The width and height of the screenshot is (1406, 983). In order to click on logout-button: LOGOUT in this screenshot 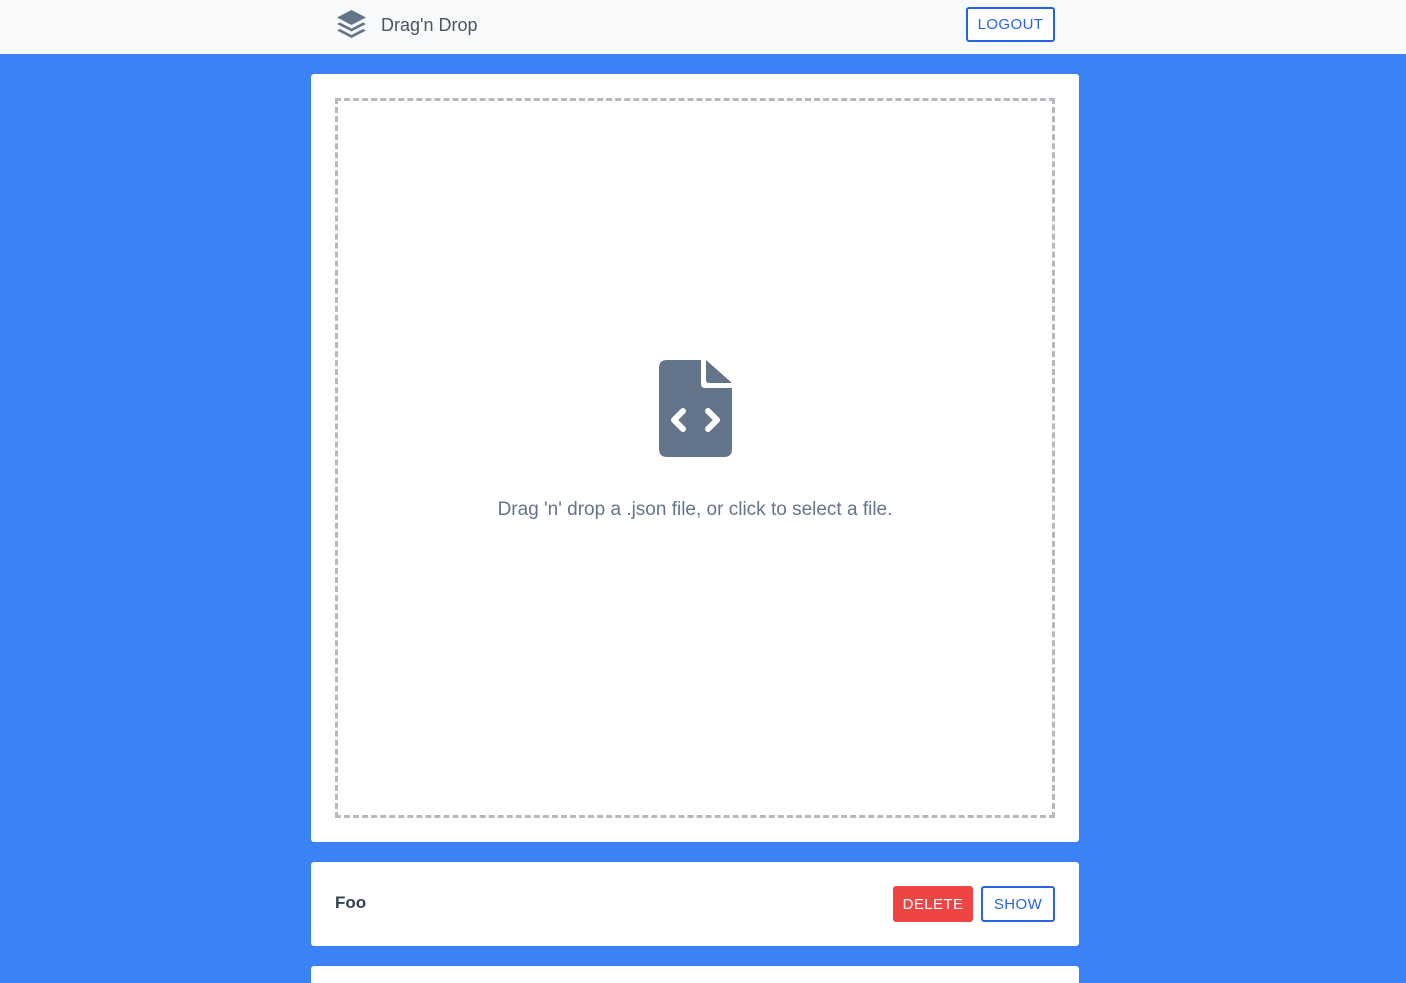, I will do `click(1010, 24)`.